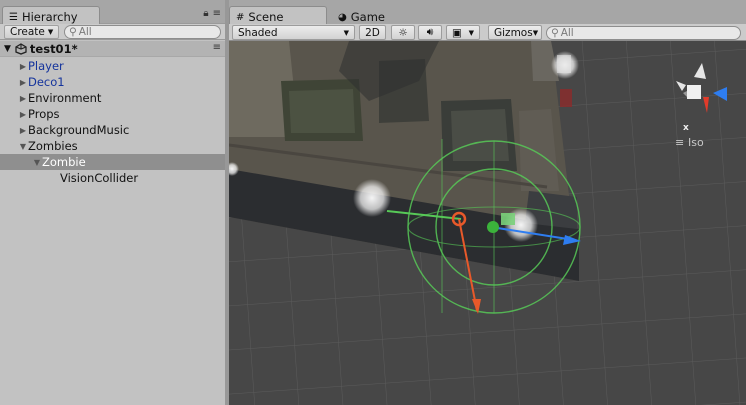 The image size is (746, 405). Describe the element at coordinates (567, 33) in the screenshot. I see `scene-search-placeholder: All` at that location.